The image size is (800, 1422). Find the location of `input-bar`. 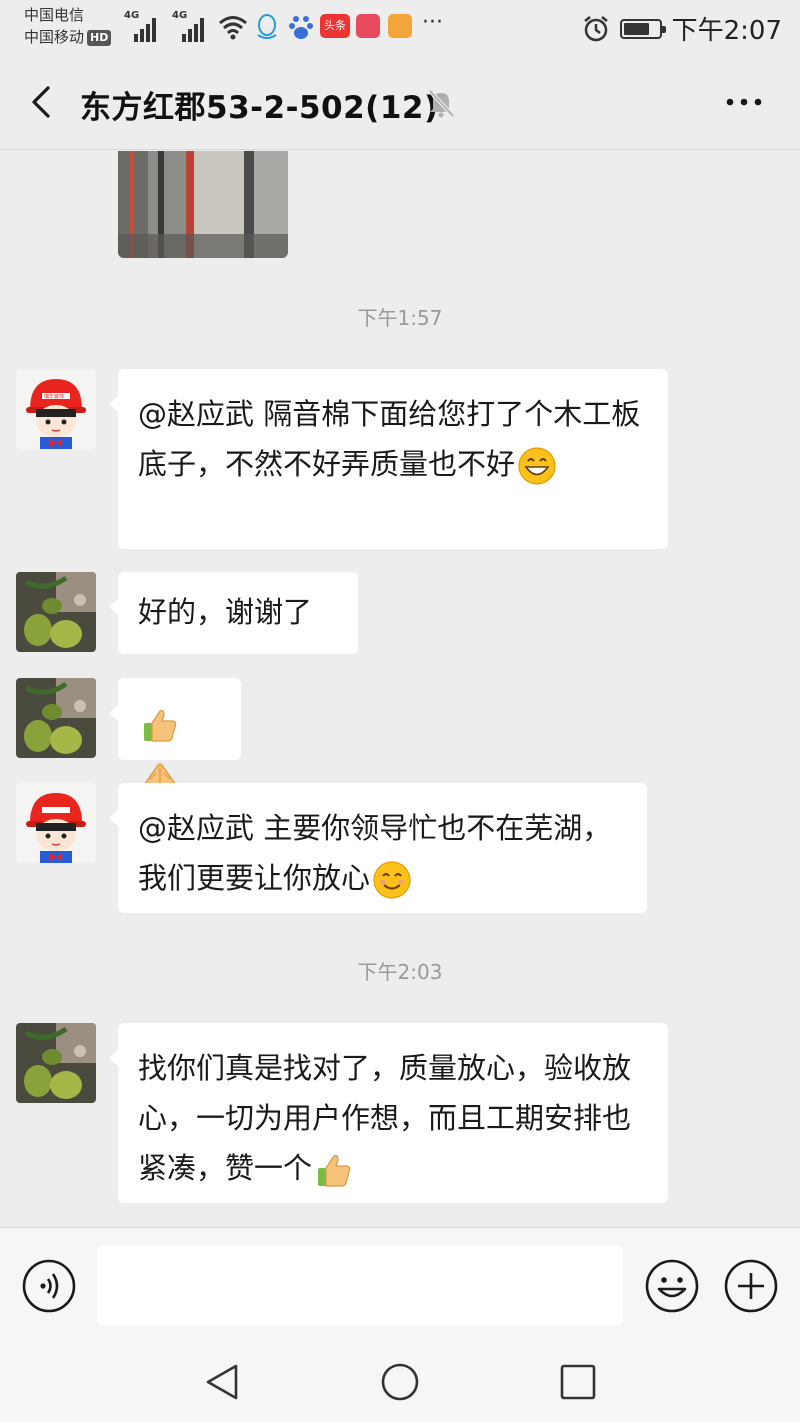

input-bar is located at coordinates (400, 1284).